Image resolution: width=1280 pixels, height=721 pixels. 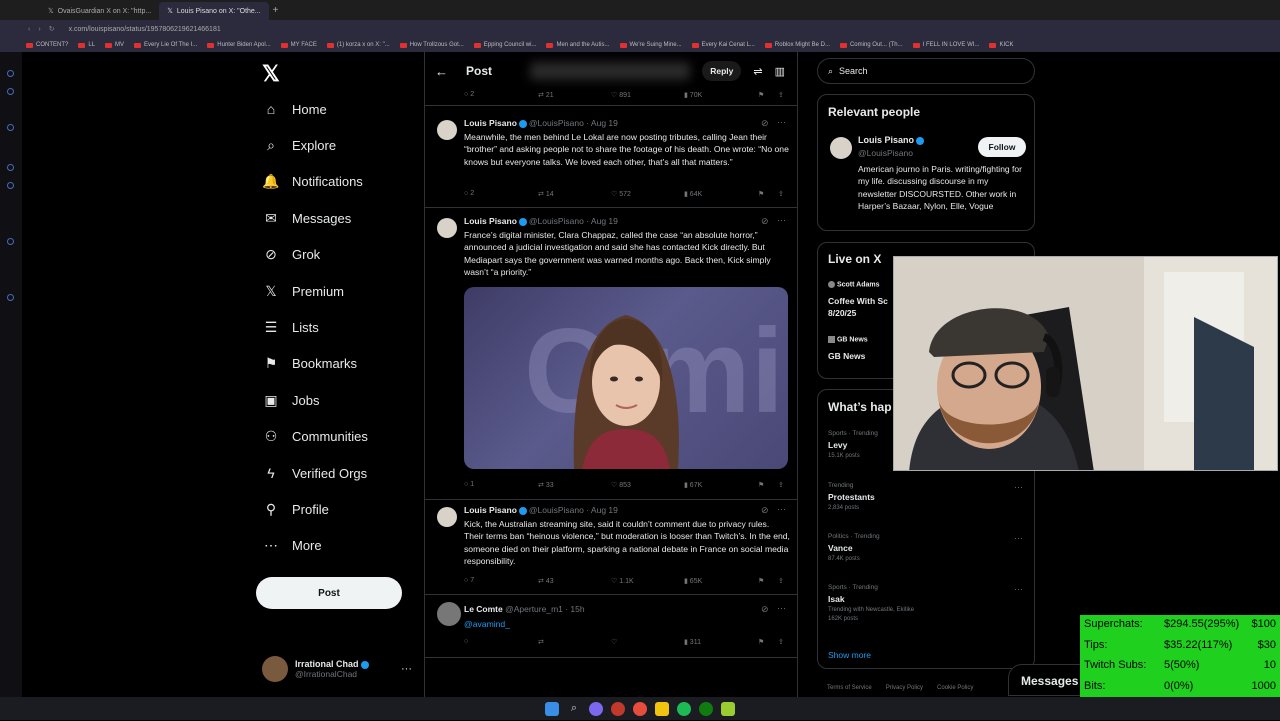 I want to click on search-input: ⌕ Search, so click(x=926, y=71).